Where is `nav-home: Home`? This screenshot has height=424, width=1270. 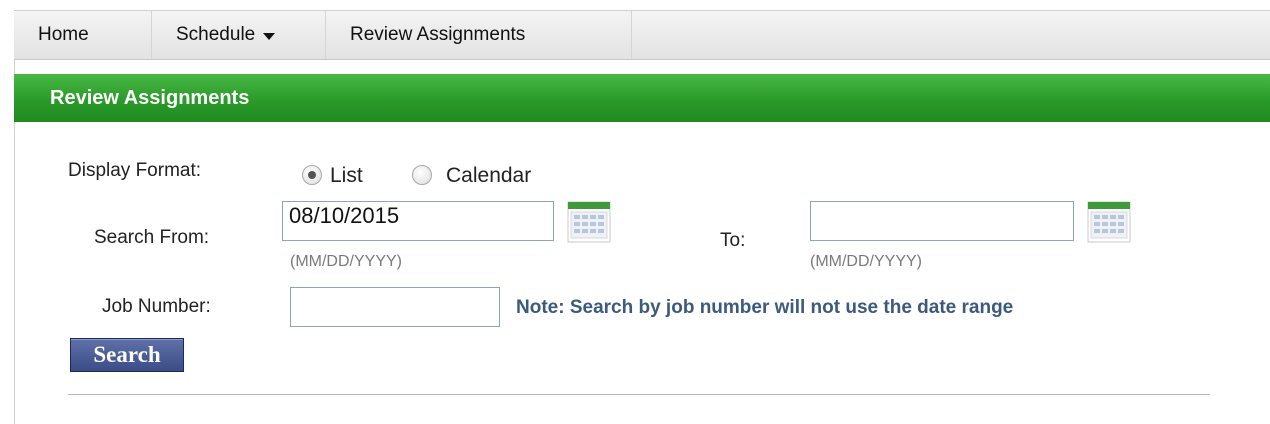 nav-home: Home is located at coordinates (83, 35).